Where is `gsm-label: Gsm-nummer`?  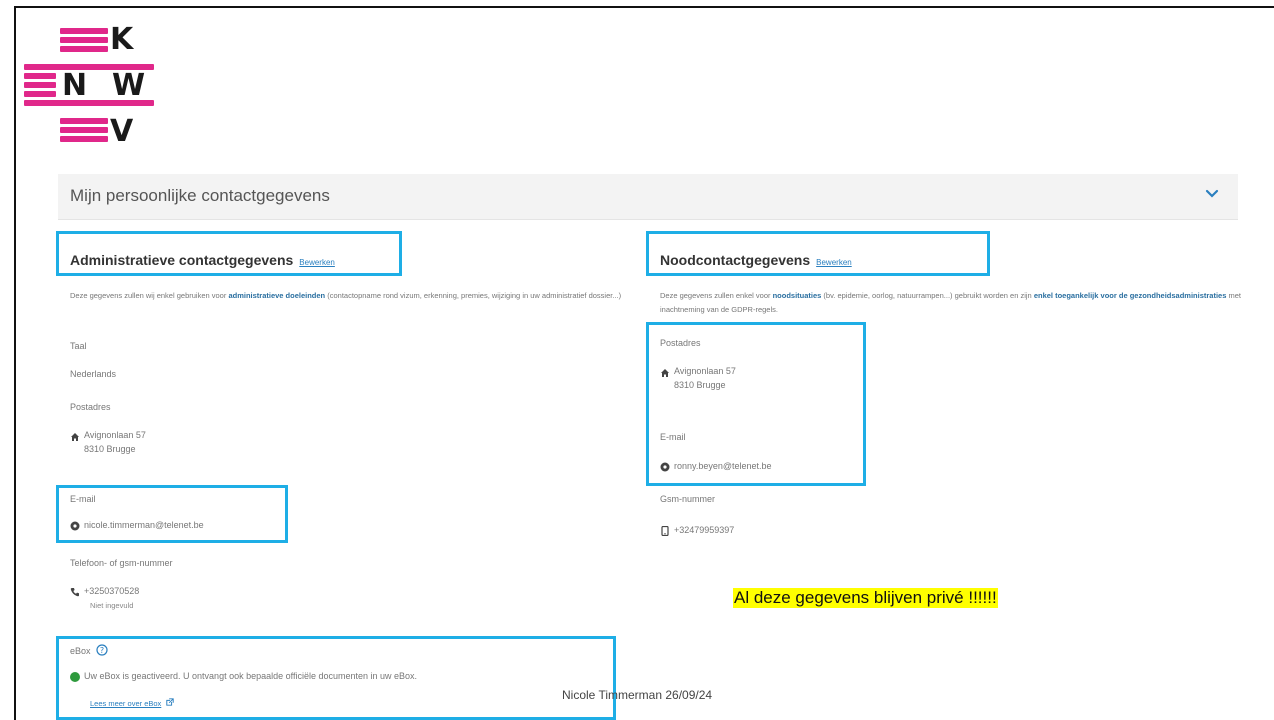
gsm-label: Gsm-nummer is located at coordinates (688, 499).